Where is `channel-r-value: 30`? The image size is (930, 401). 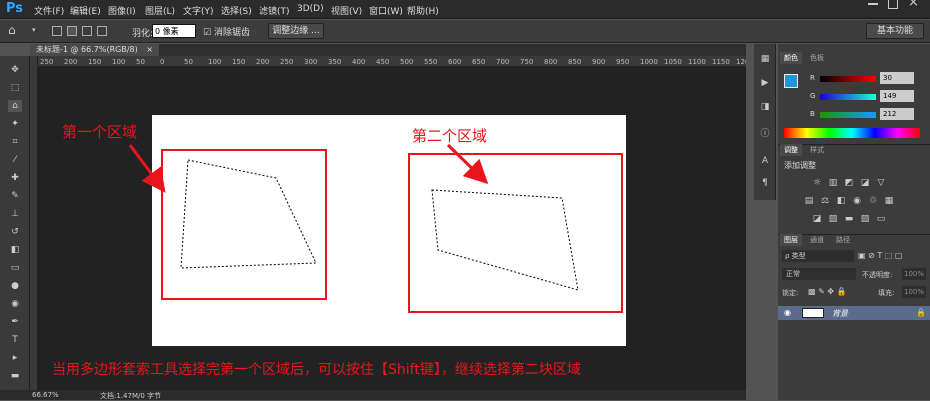
channel-r-value: 30 is located at coordinates (897, 78).